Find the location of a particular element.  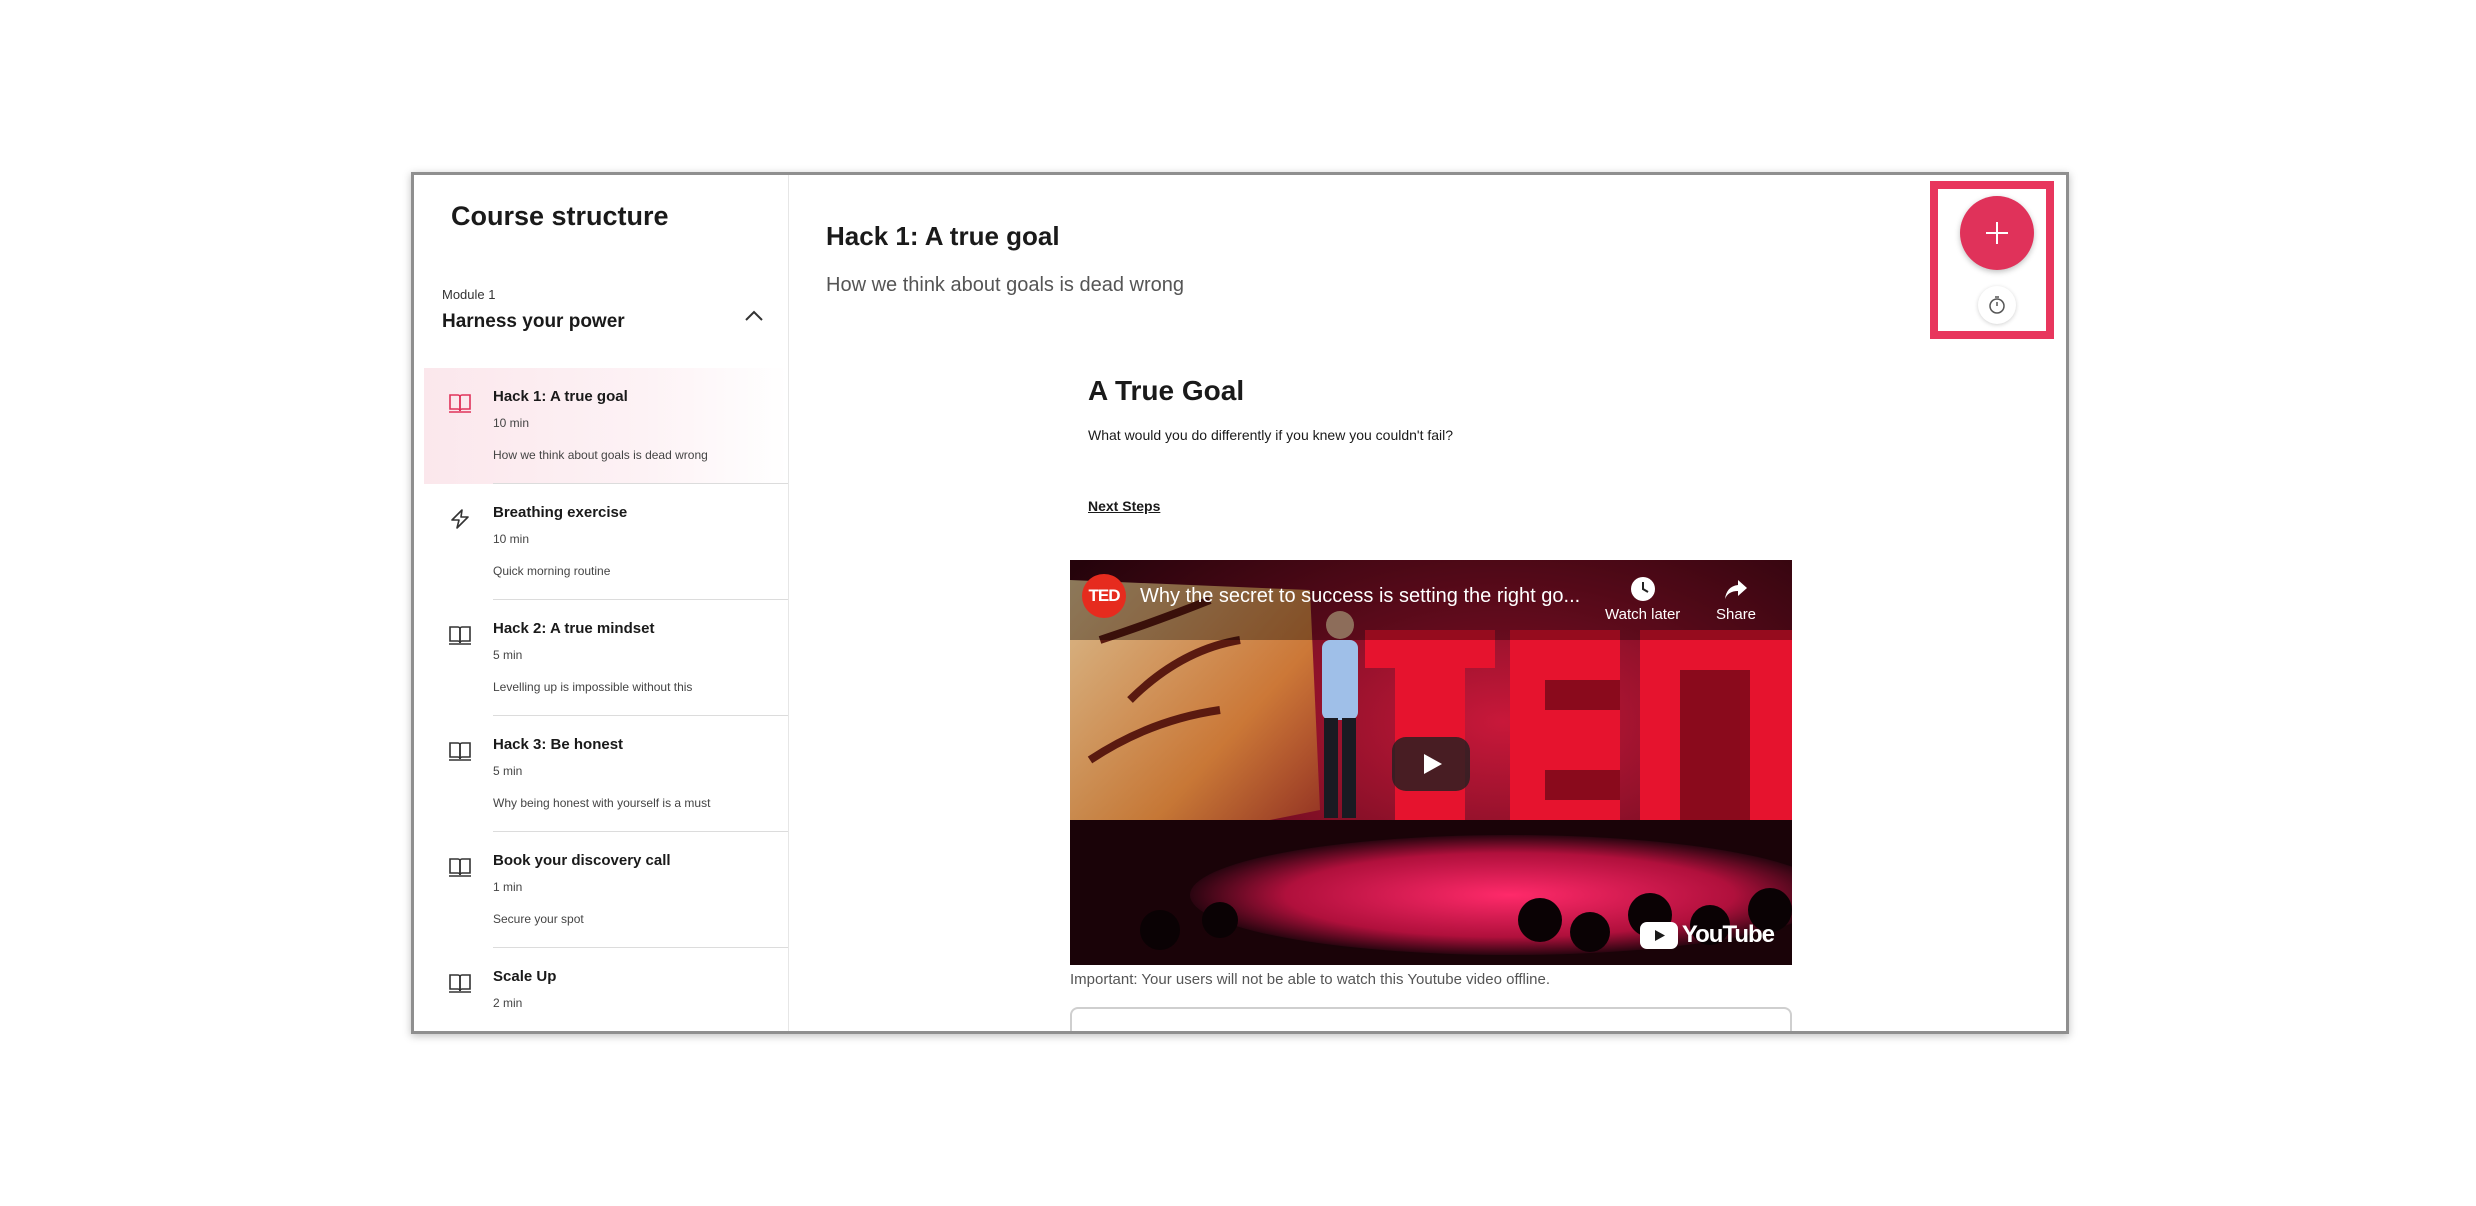

channel-logo: TED is located at coordinates (1104, 596).